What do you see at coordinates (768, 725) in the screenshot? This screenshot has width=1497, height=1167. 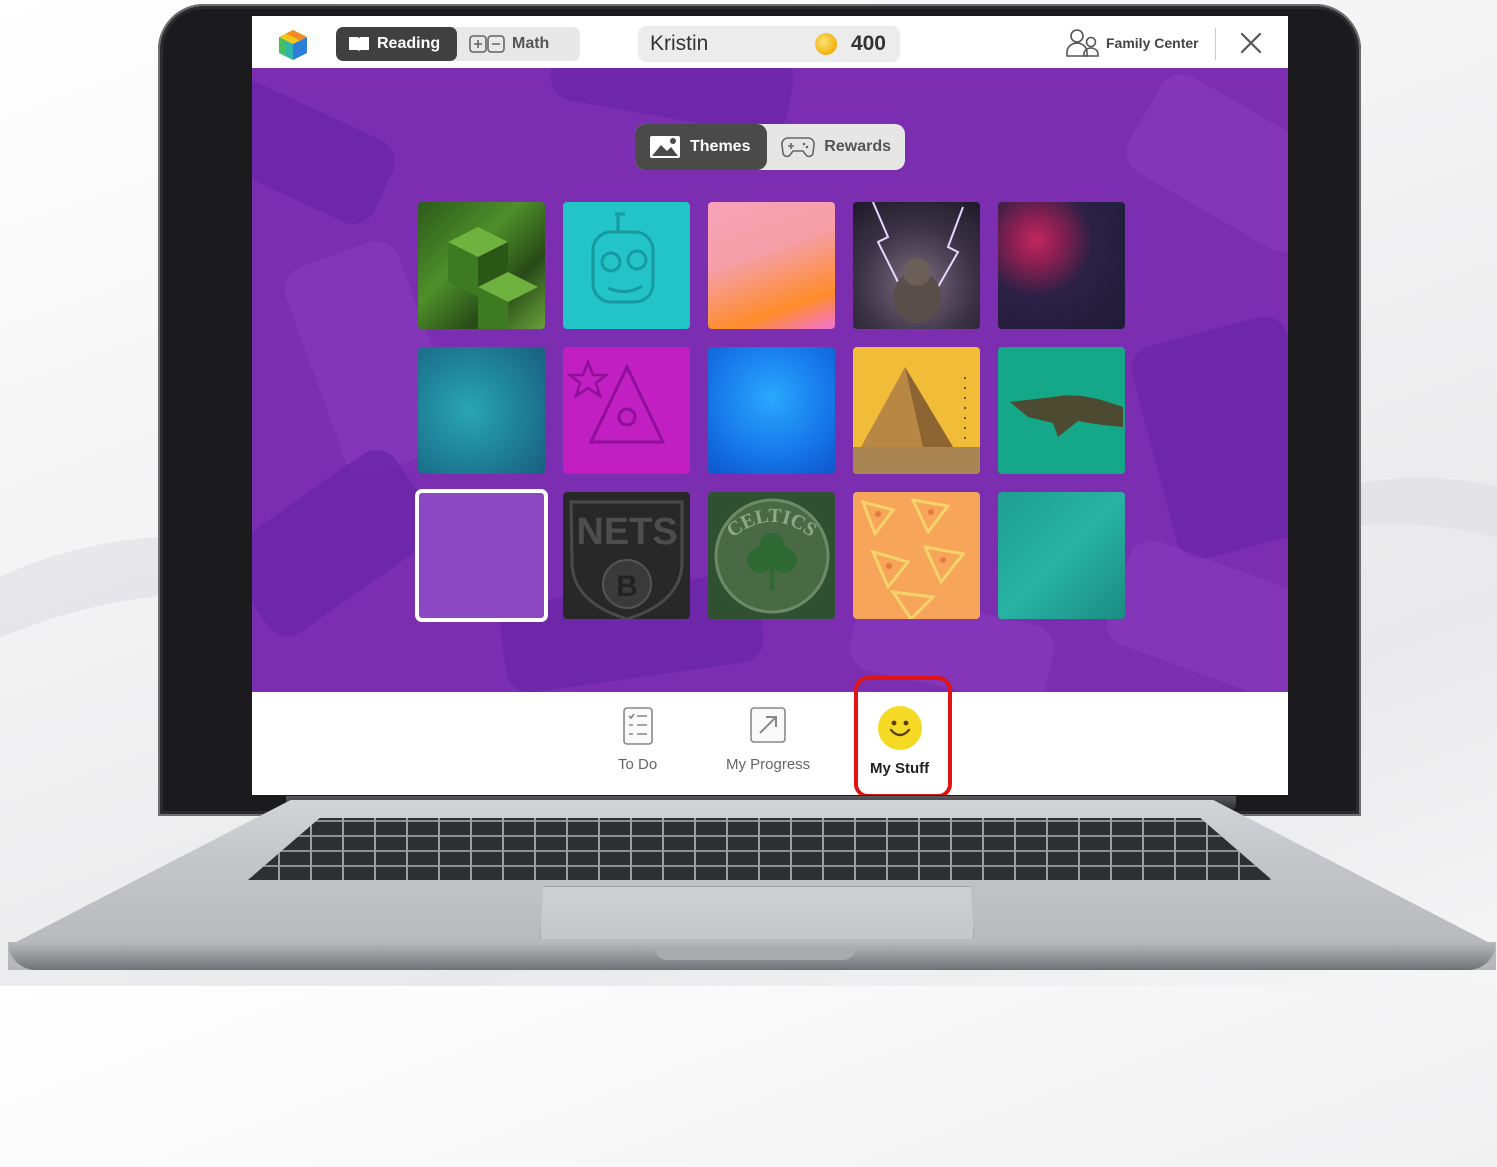 I see `arrow-progress-icon` at bounding box center [768, 725].